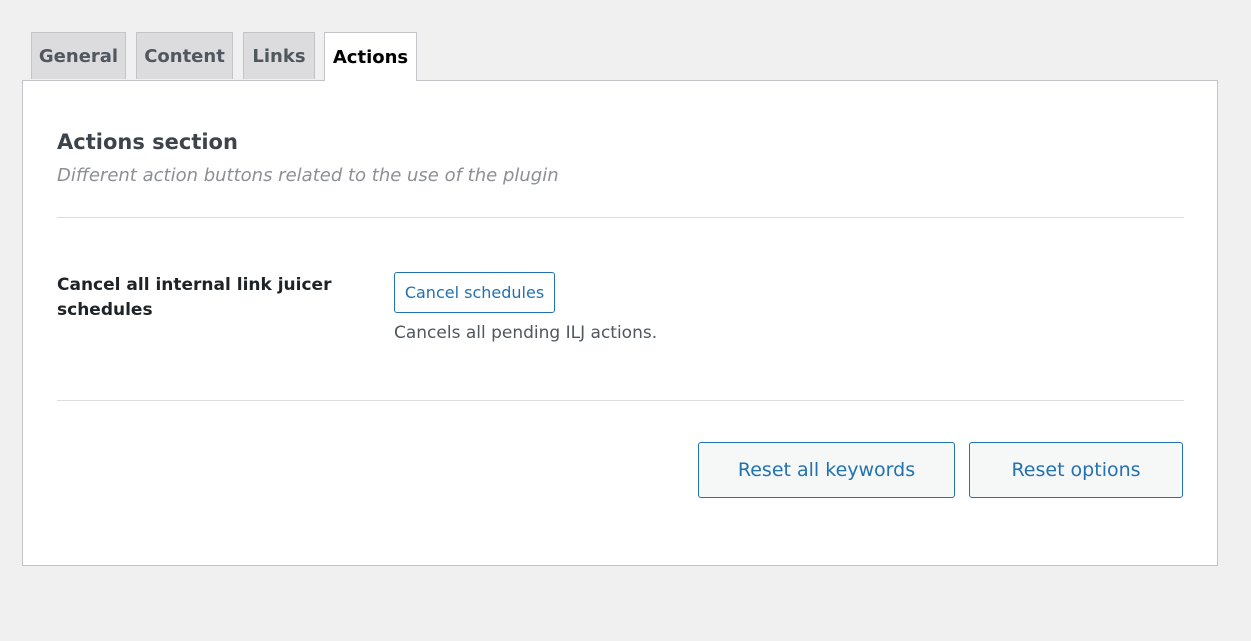  Describe the element at coordinates (279, 55) in the screenshot. I see `tab-links: Links` at that location.